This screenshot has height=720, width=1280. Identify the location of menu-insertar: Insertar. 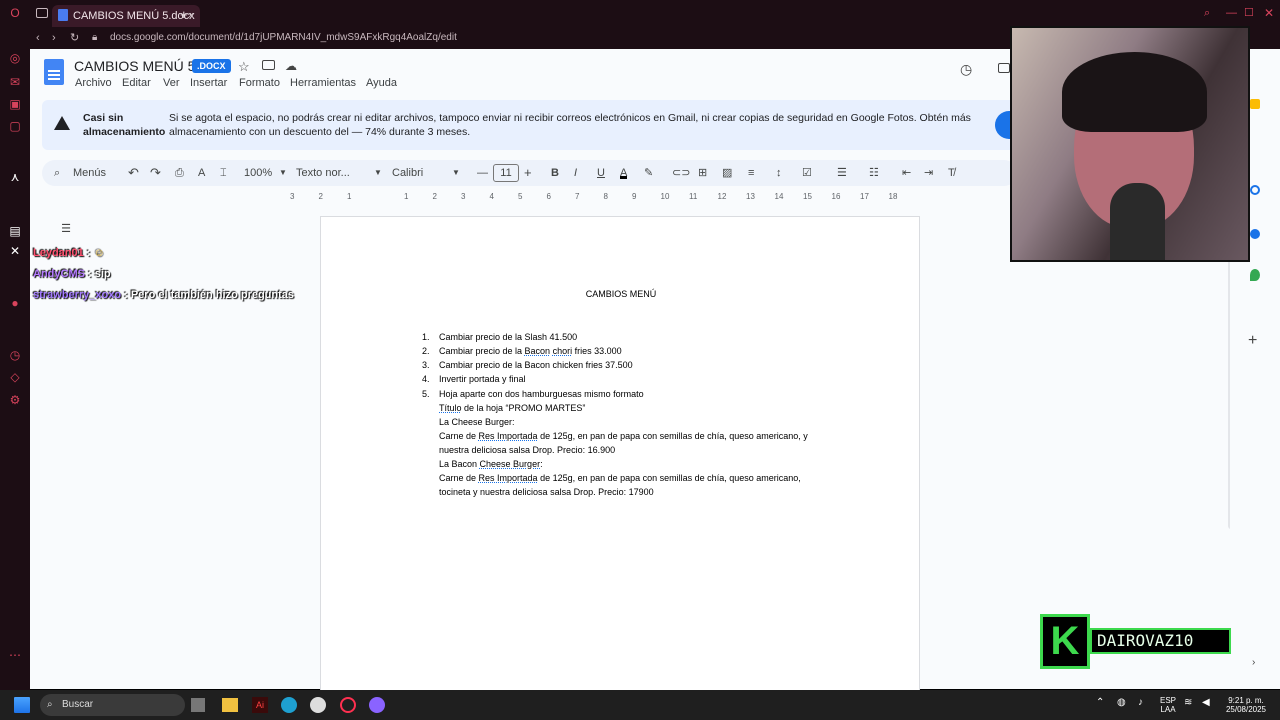
(208, 83).